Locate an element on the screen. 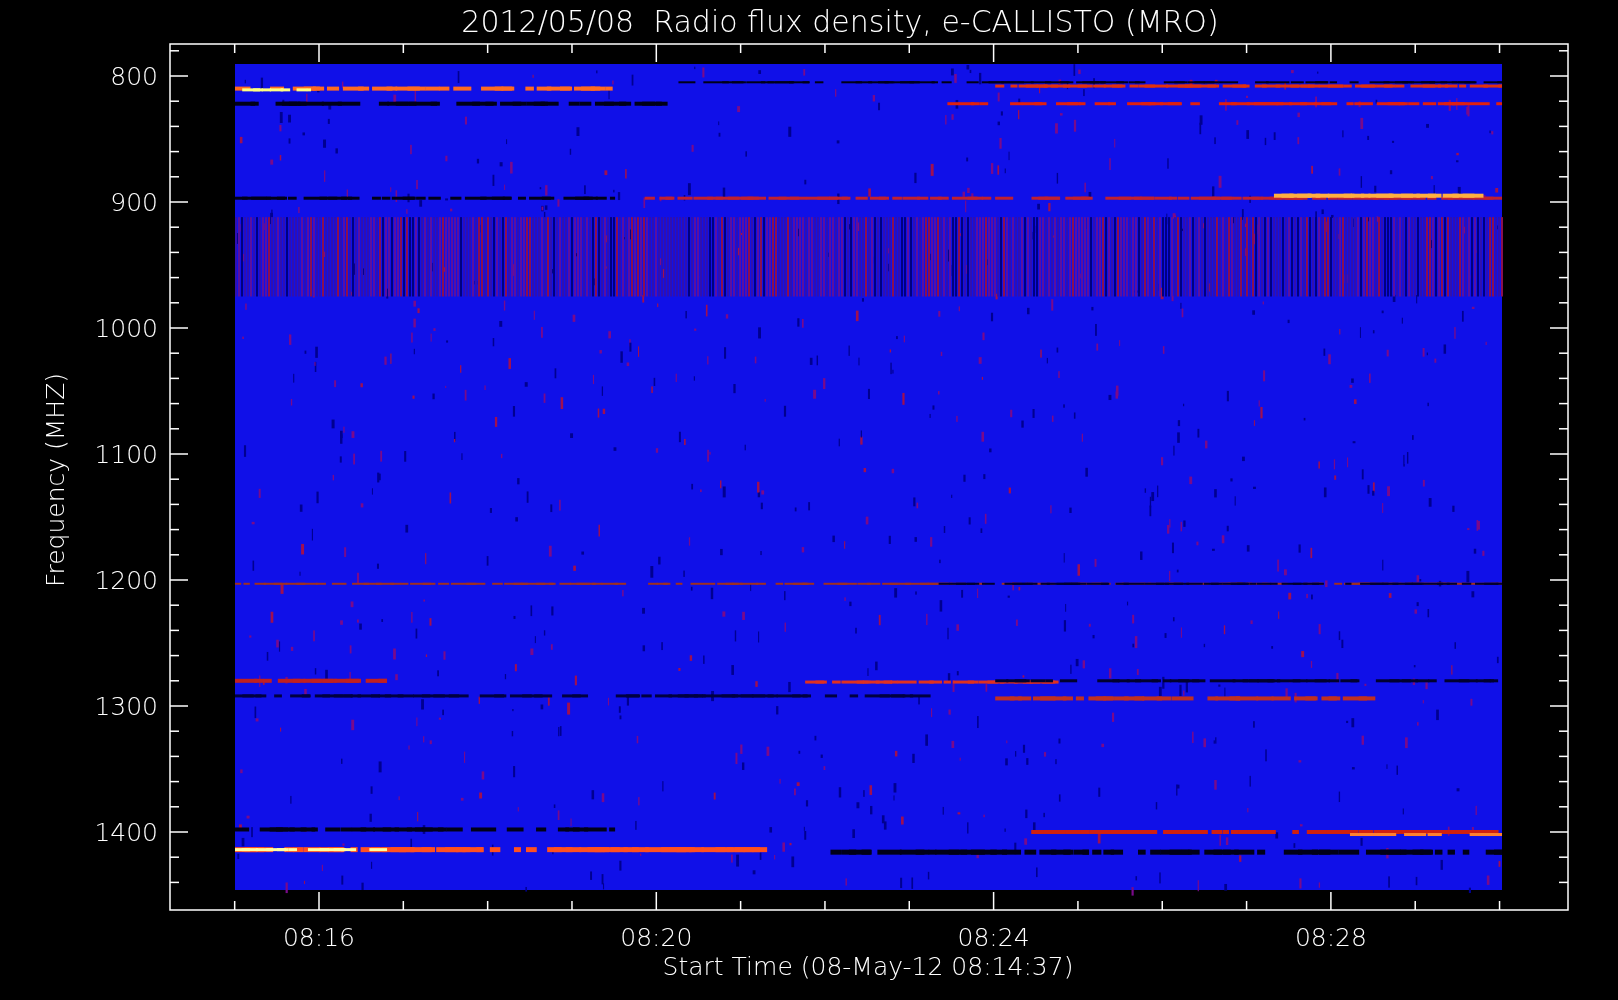 The width and height of the screenshot is (1618, 1000). y-tick-label: 1300 is located at coordinates (126, 706).